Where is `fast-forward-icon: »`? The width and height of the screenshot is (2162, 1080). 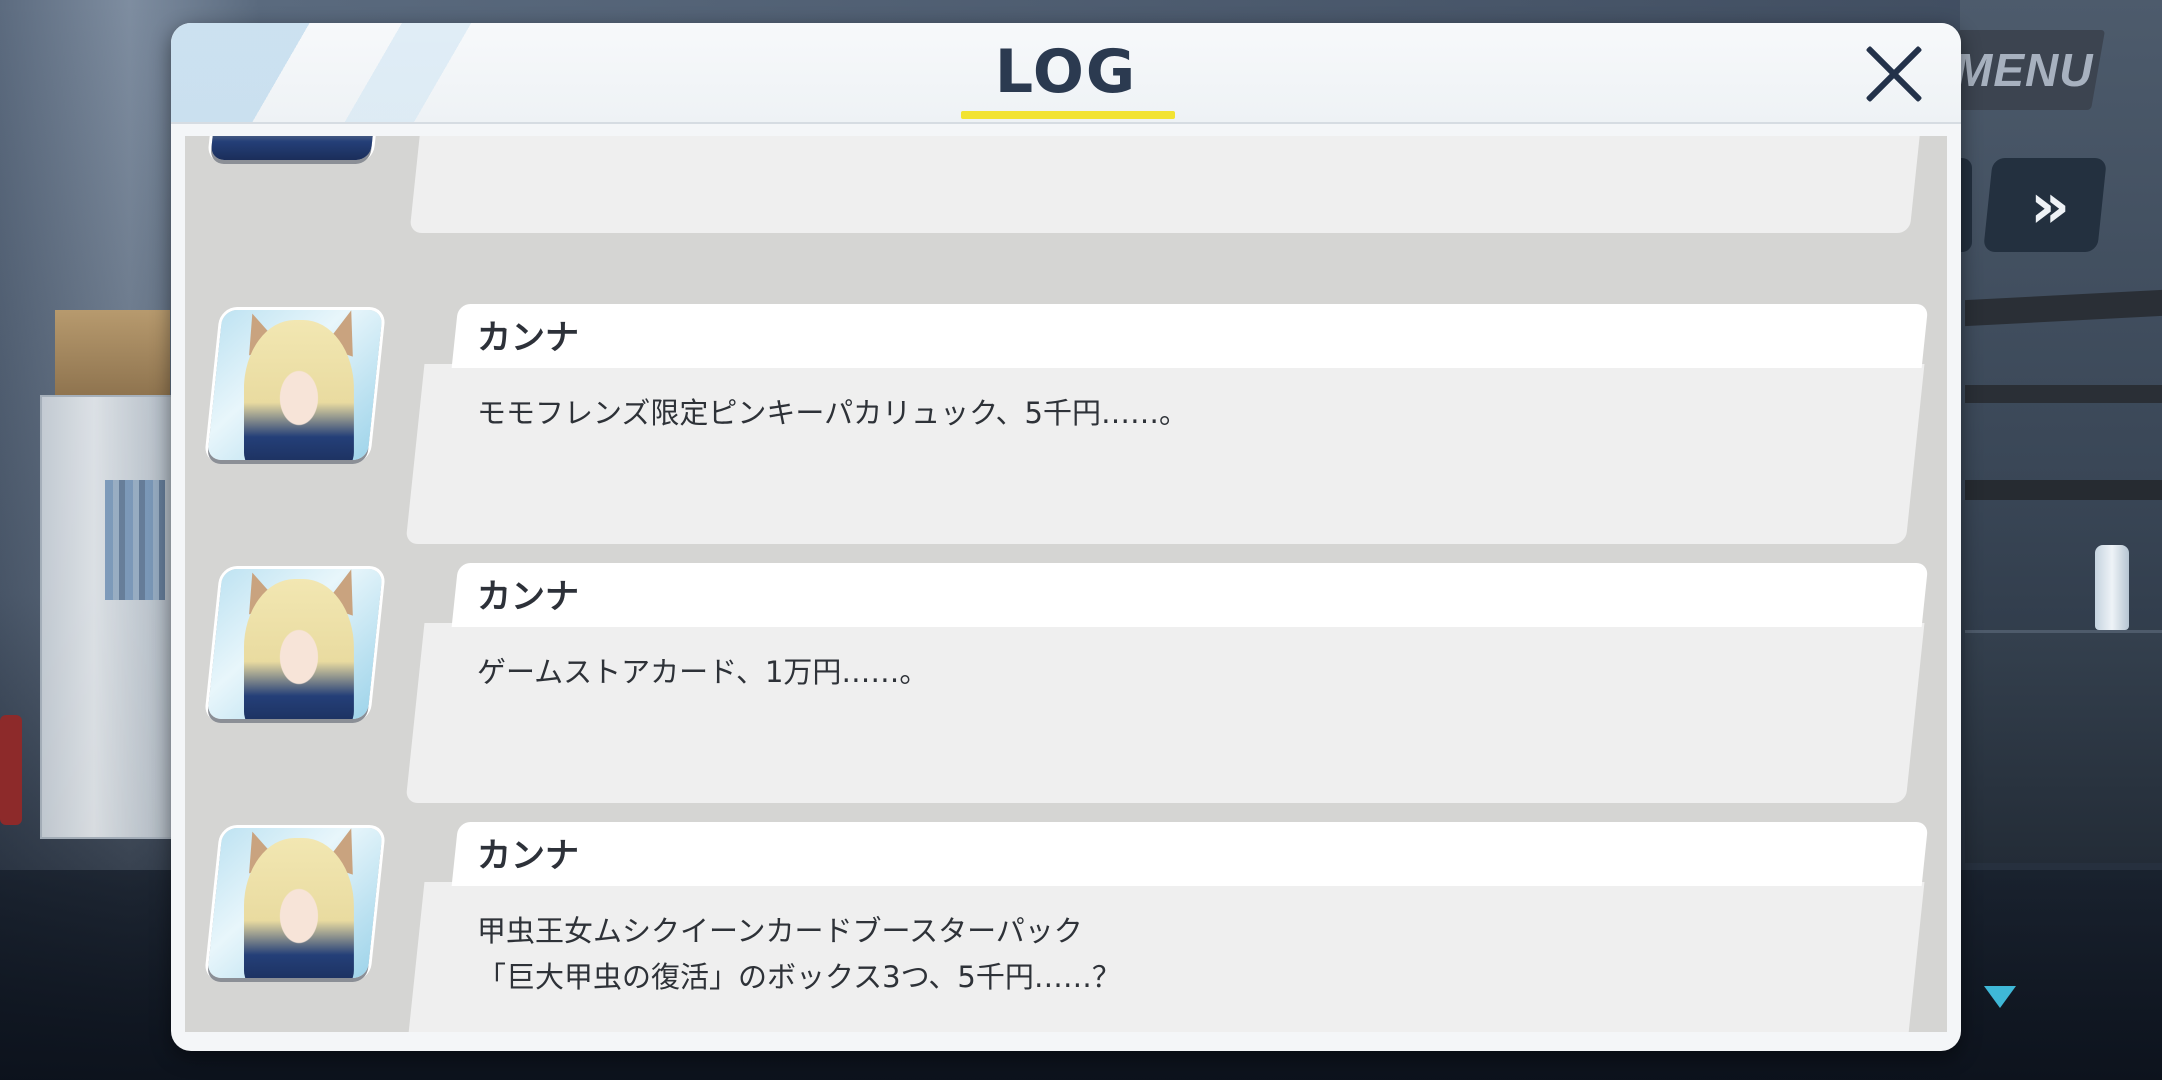
fast-forward-icon: » is located at coordinates (2045, 205).